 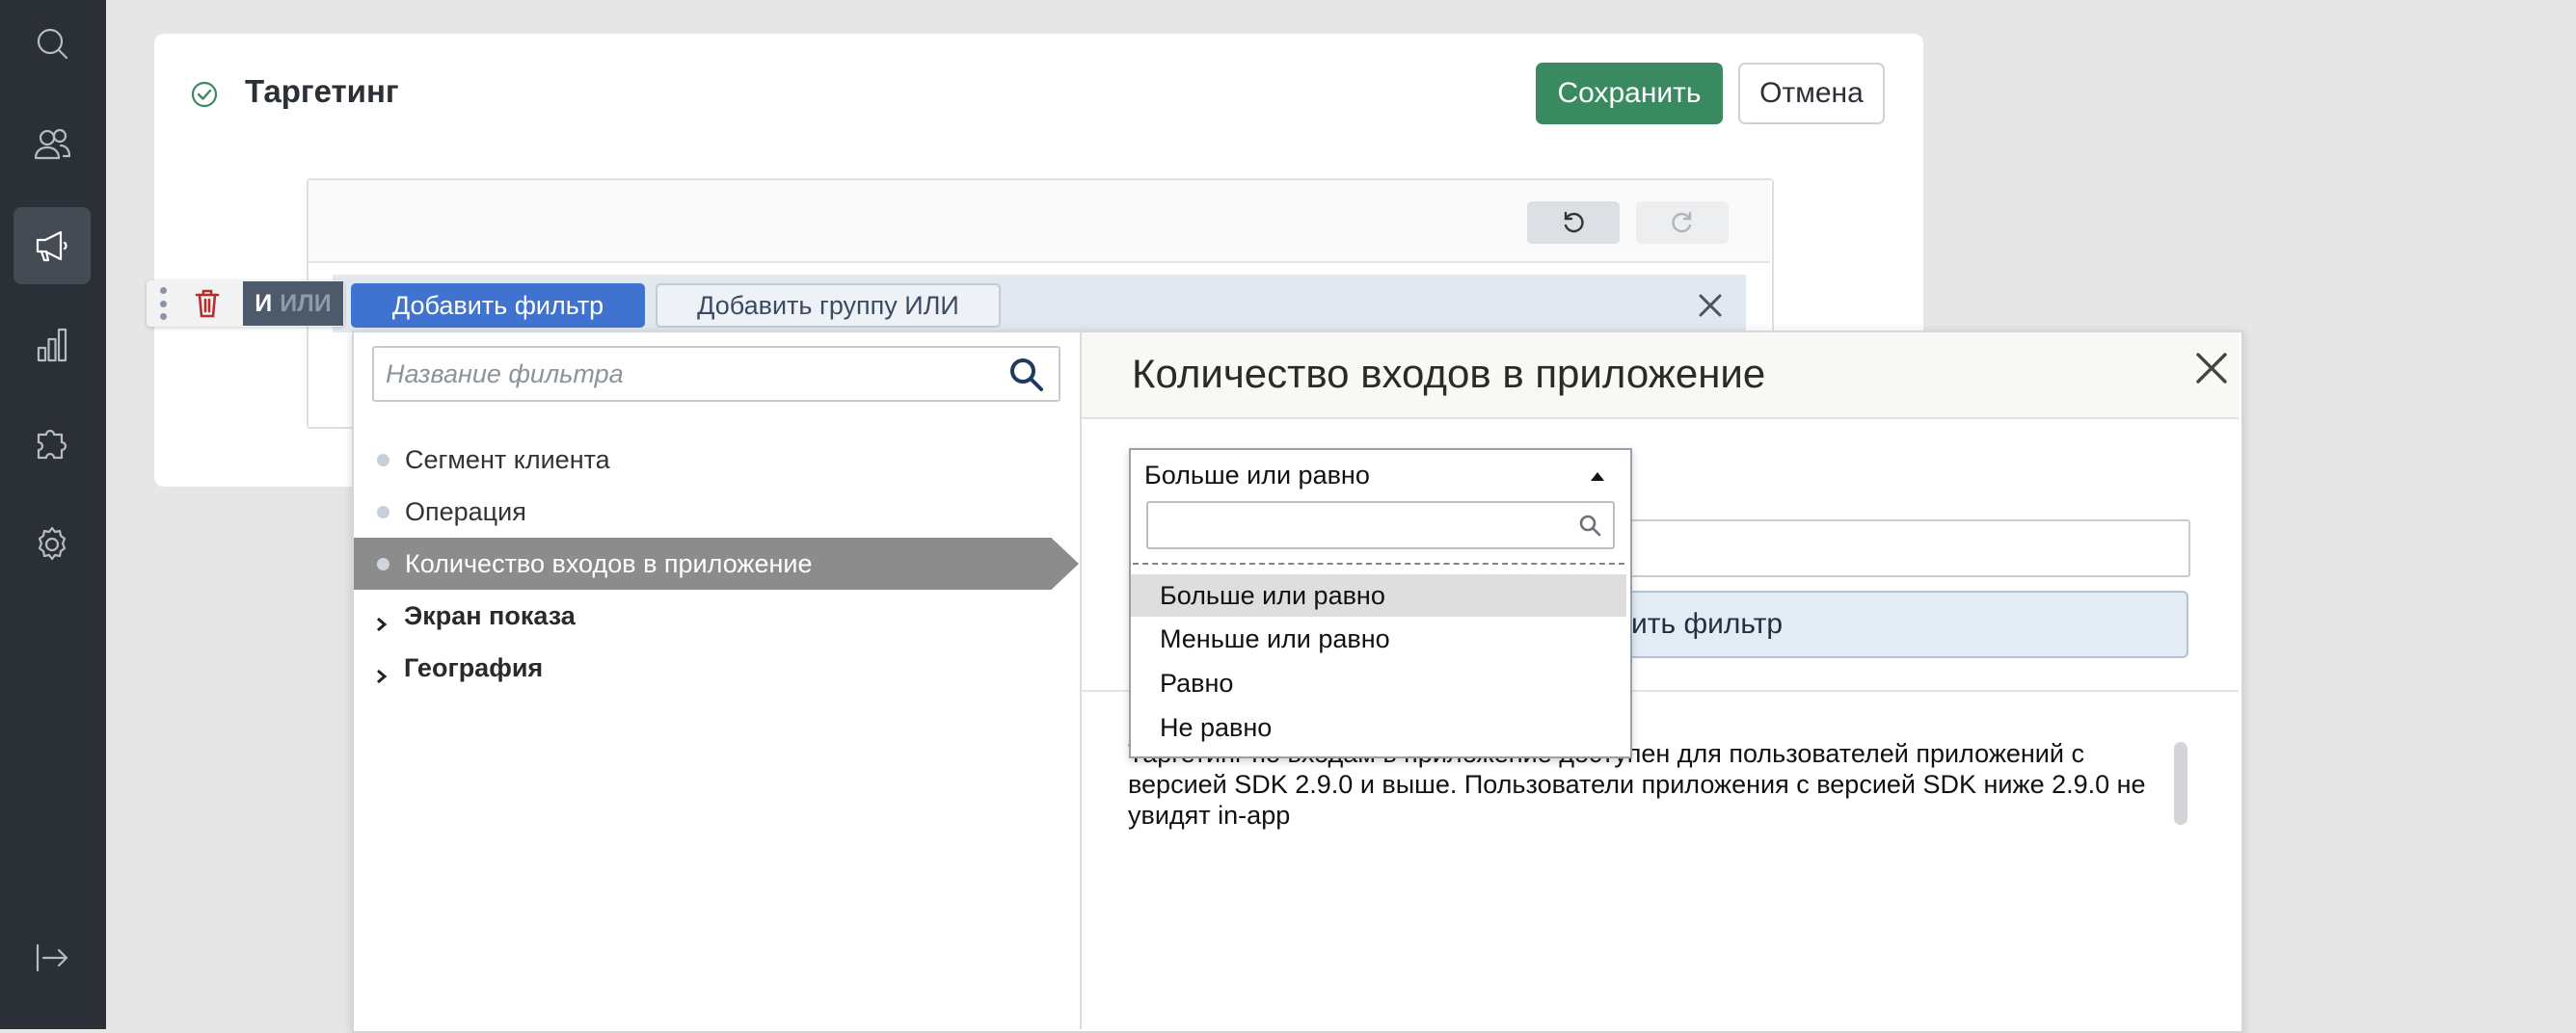 I want to click on sidebar-analytics-button, so click(x=52, y=345).